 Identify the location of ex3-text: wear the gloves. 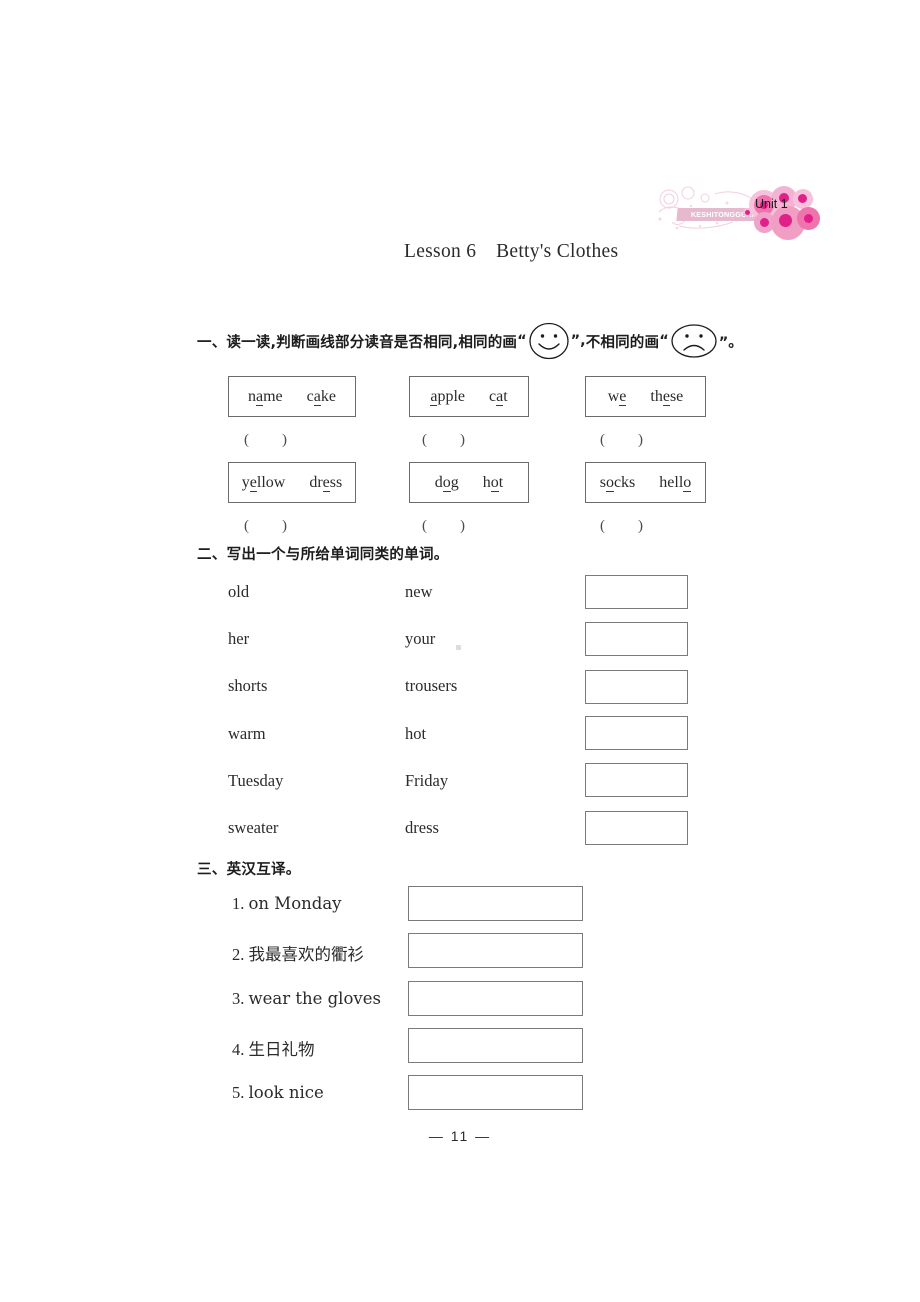
(314, 998).